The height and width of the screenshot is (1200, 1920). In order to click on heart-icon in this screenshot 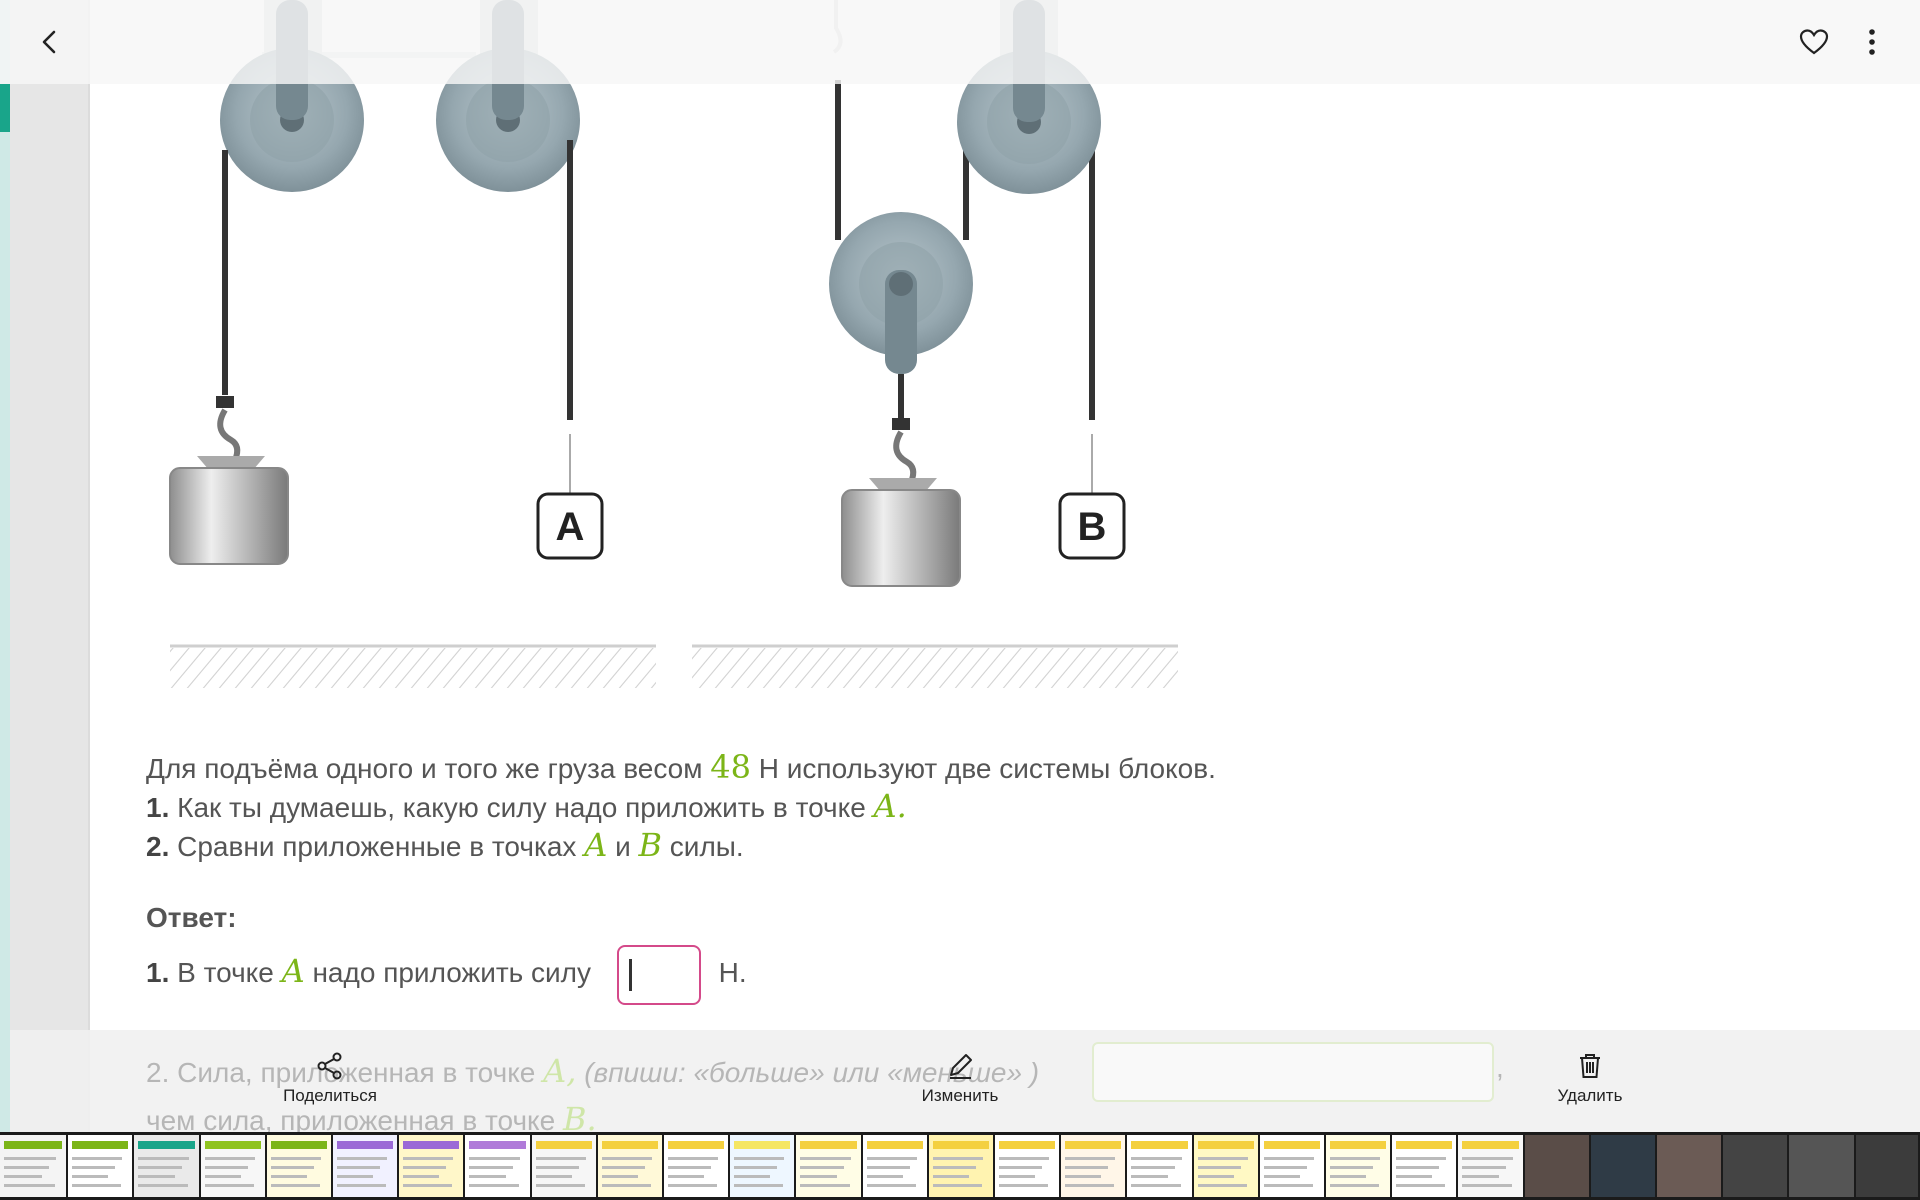, I will do `click(1814, 42)`.